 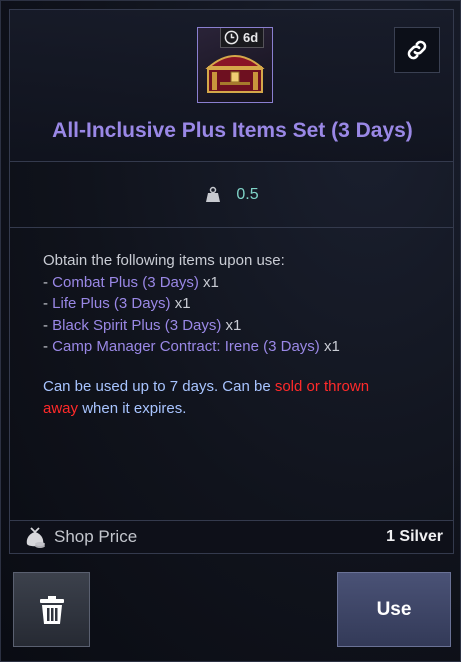 I want to click on duration-badge: 6d, so click(x=242, y=38).